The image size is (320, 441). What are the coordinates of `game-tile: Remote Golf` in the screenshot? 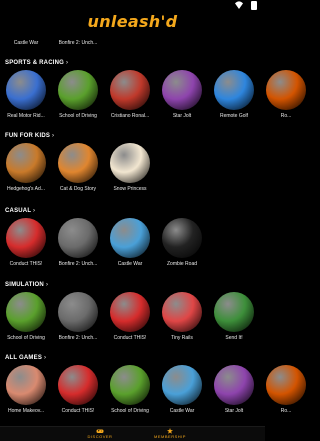 It's located at (234, 100).